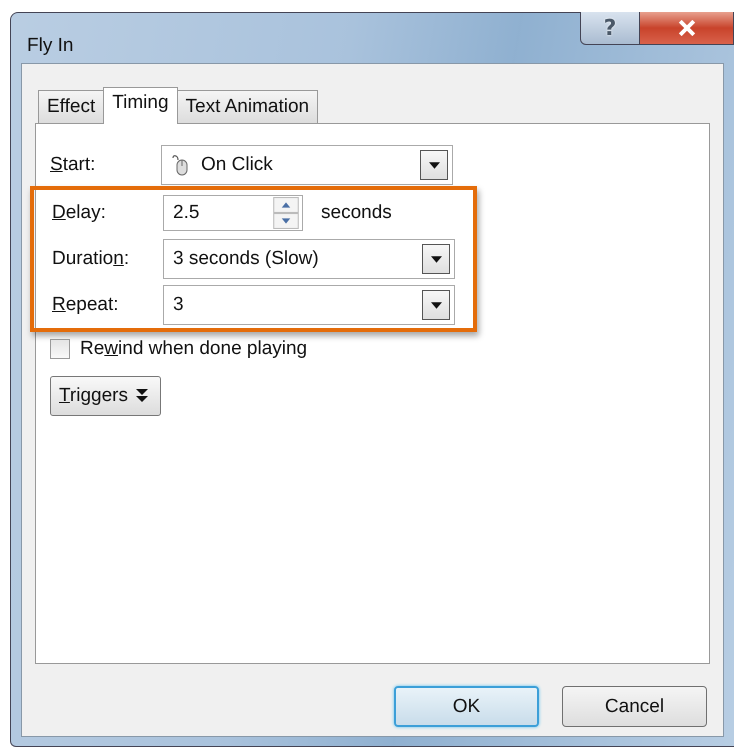 The image size is (734, 753). Describe the element at coordinates (610, 28) in the screenshot. I see `help-button: ?` at that location.